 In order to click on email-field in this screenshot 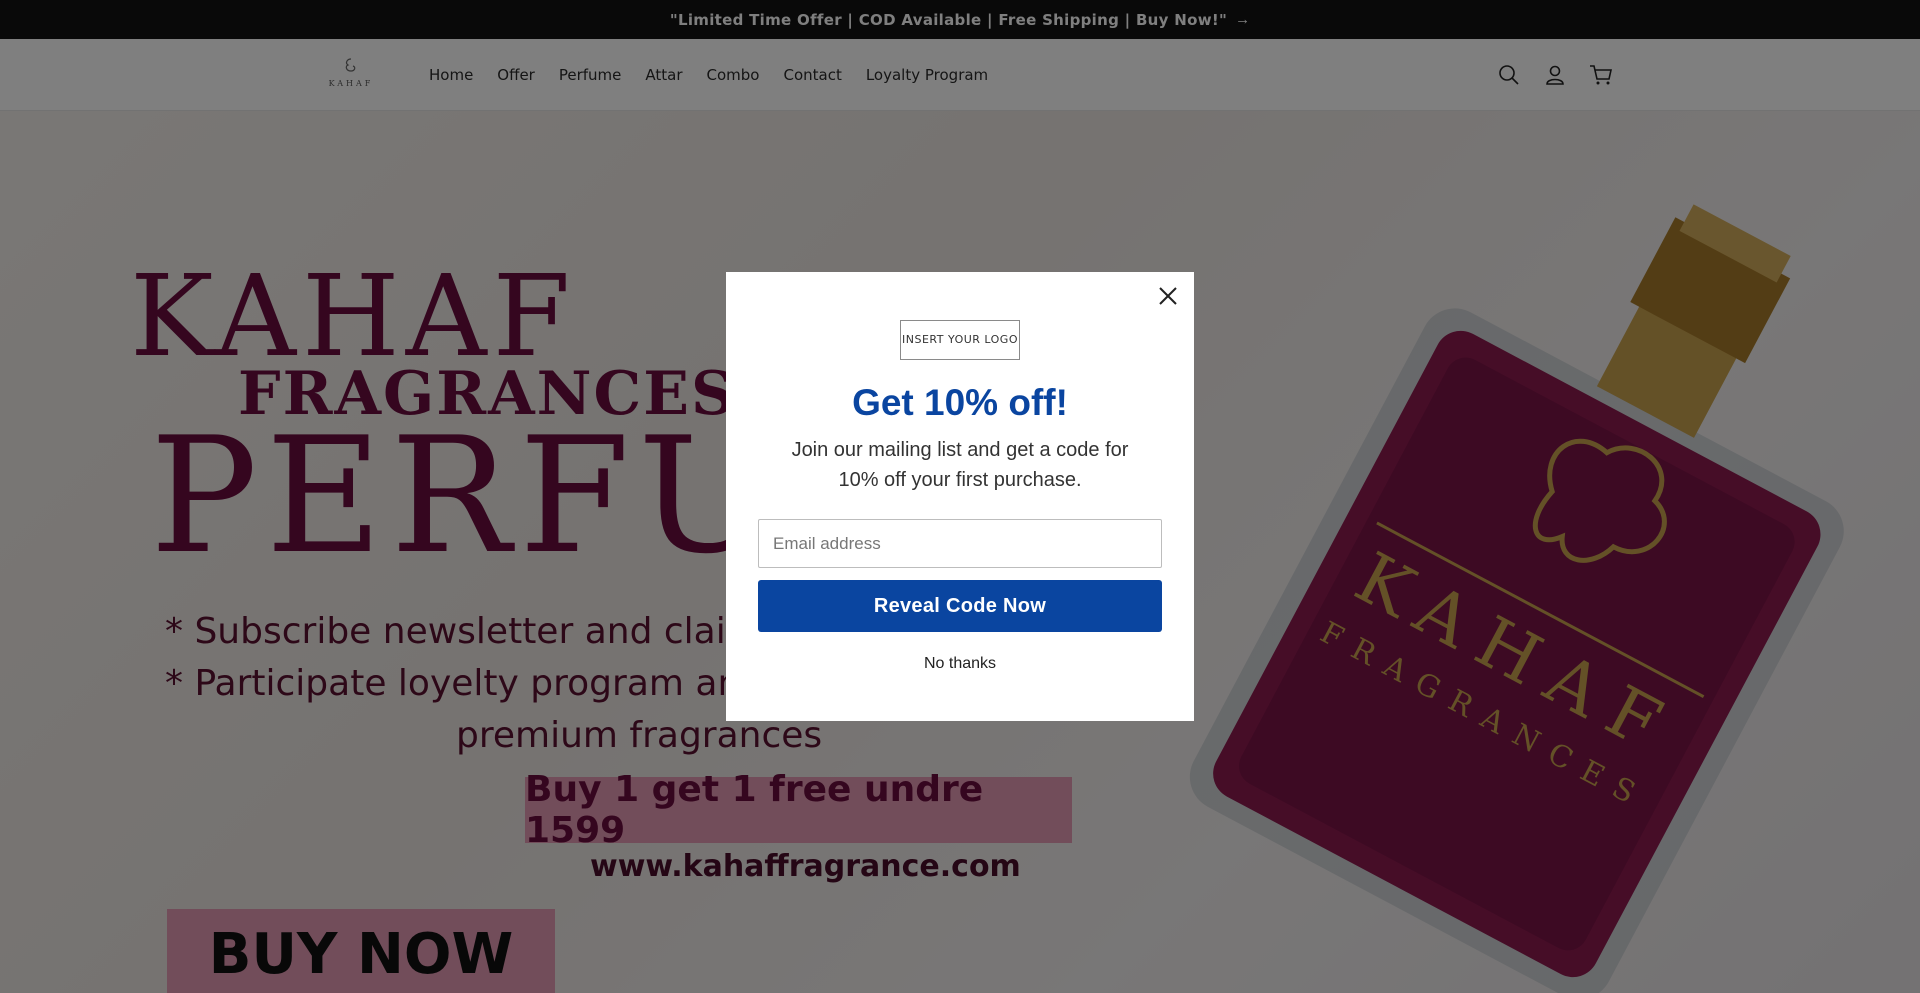, I will do `click(960, 543)`.